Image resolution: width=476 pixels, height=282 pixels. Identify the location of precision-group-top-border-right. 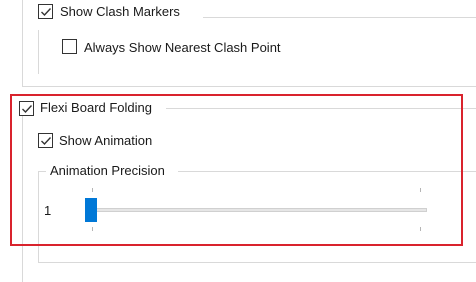
(327, 171).